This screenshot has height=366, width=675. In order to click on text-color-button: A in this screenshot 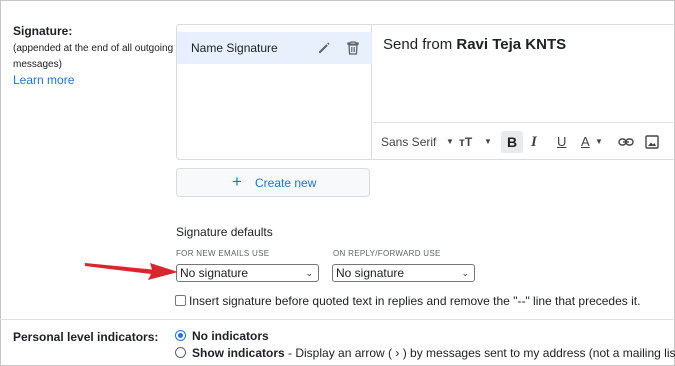, I will do `click(585, 142)`.